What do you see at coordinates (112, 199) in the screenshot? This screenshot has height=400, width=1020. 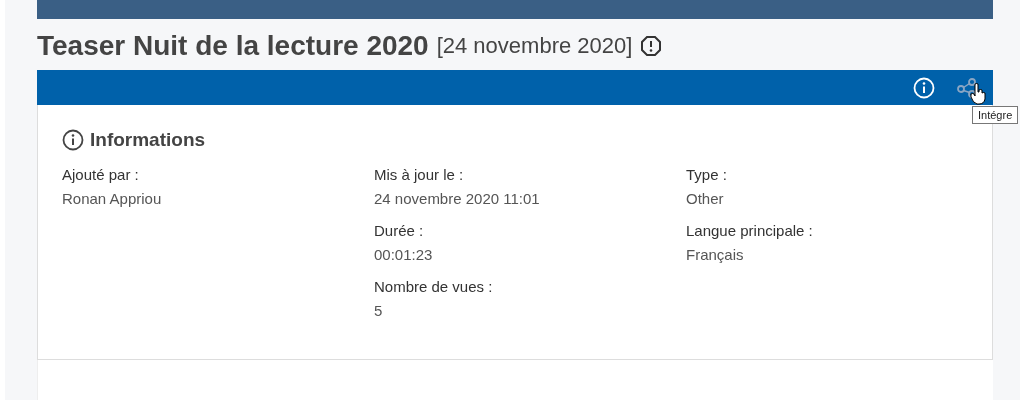 I see `field-value: Ronan Appriou` at bounding box center [112, 199].